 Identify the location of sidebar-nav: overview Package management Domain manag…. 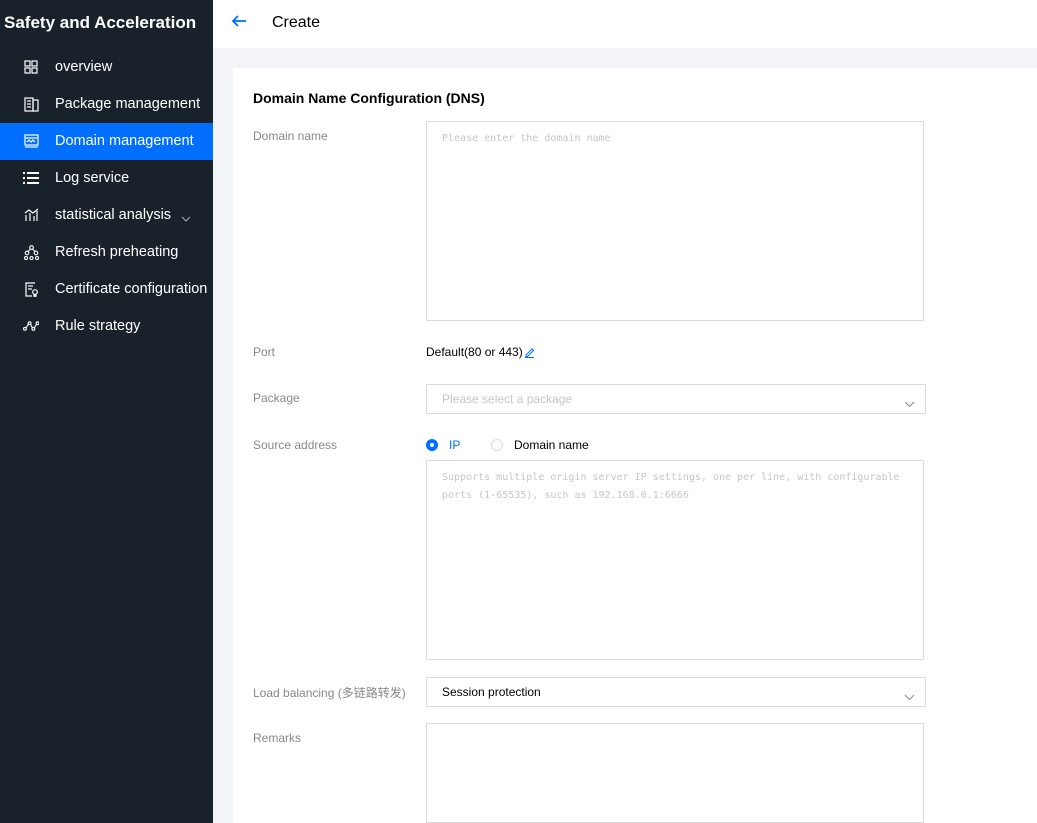
(106, 197).